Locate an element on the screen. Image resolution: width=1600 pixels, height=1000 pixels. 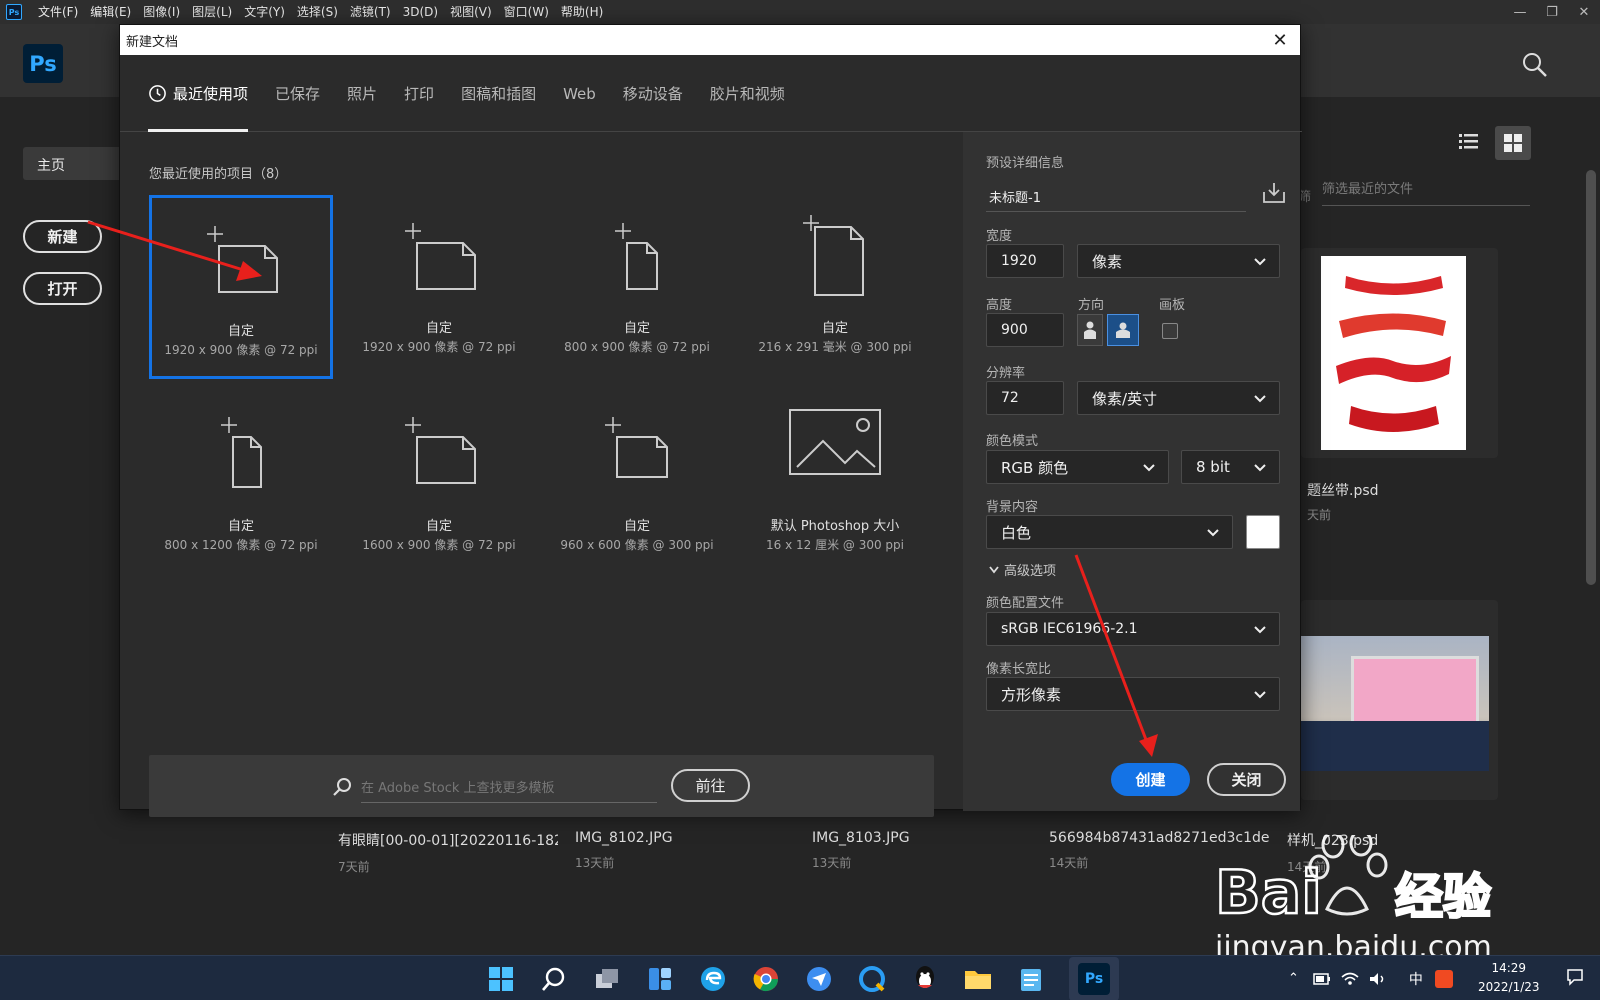
width-label: 宽度 is located at coordinates (999, 236).